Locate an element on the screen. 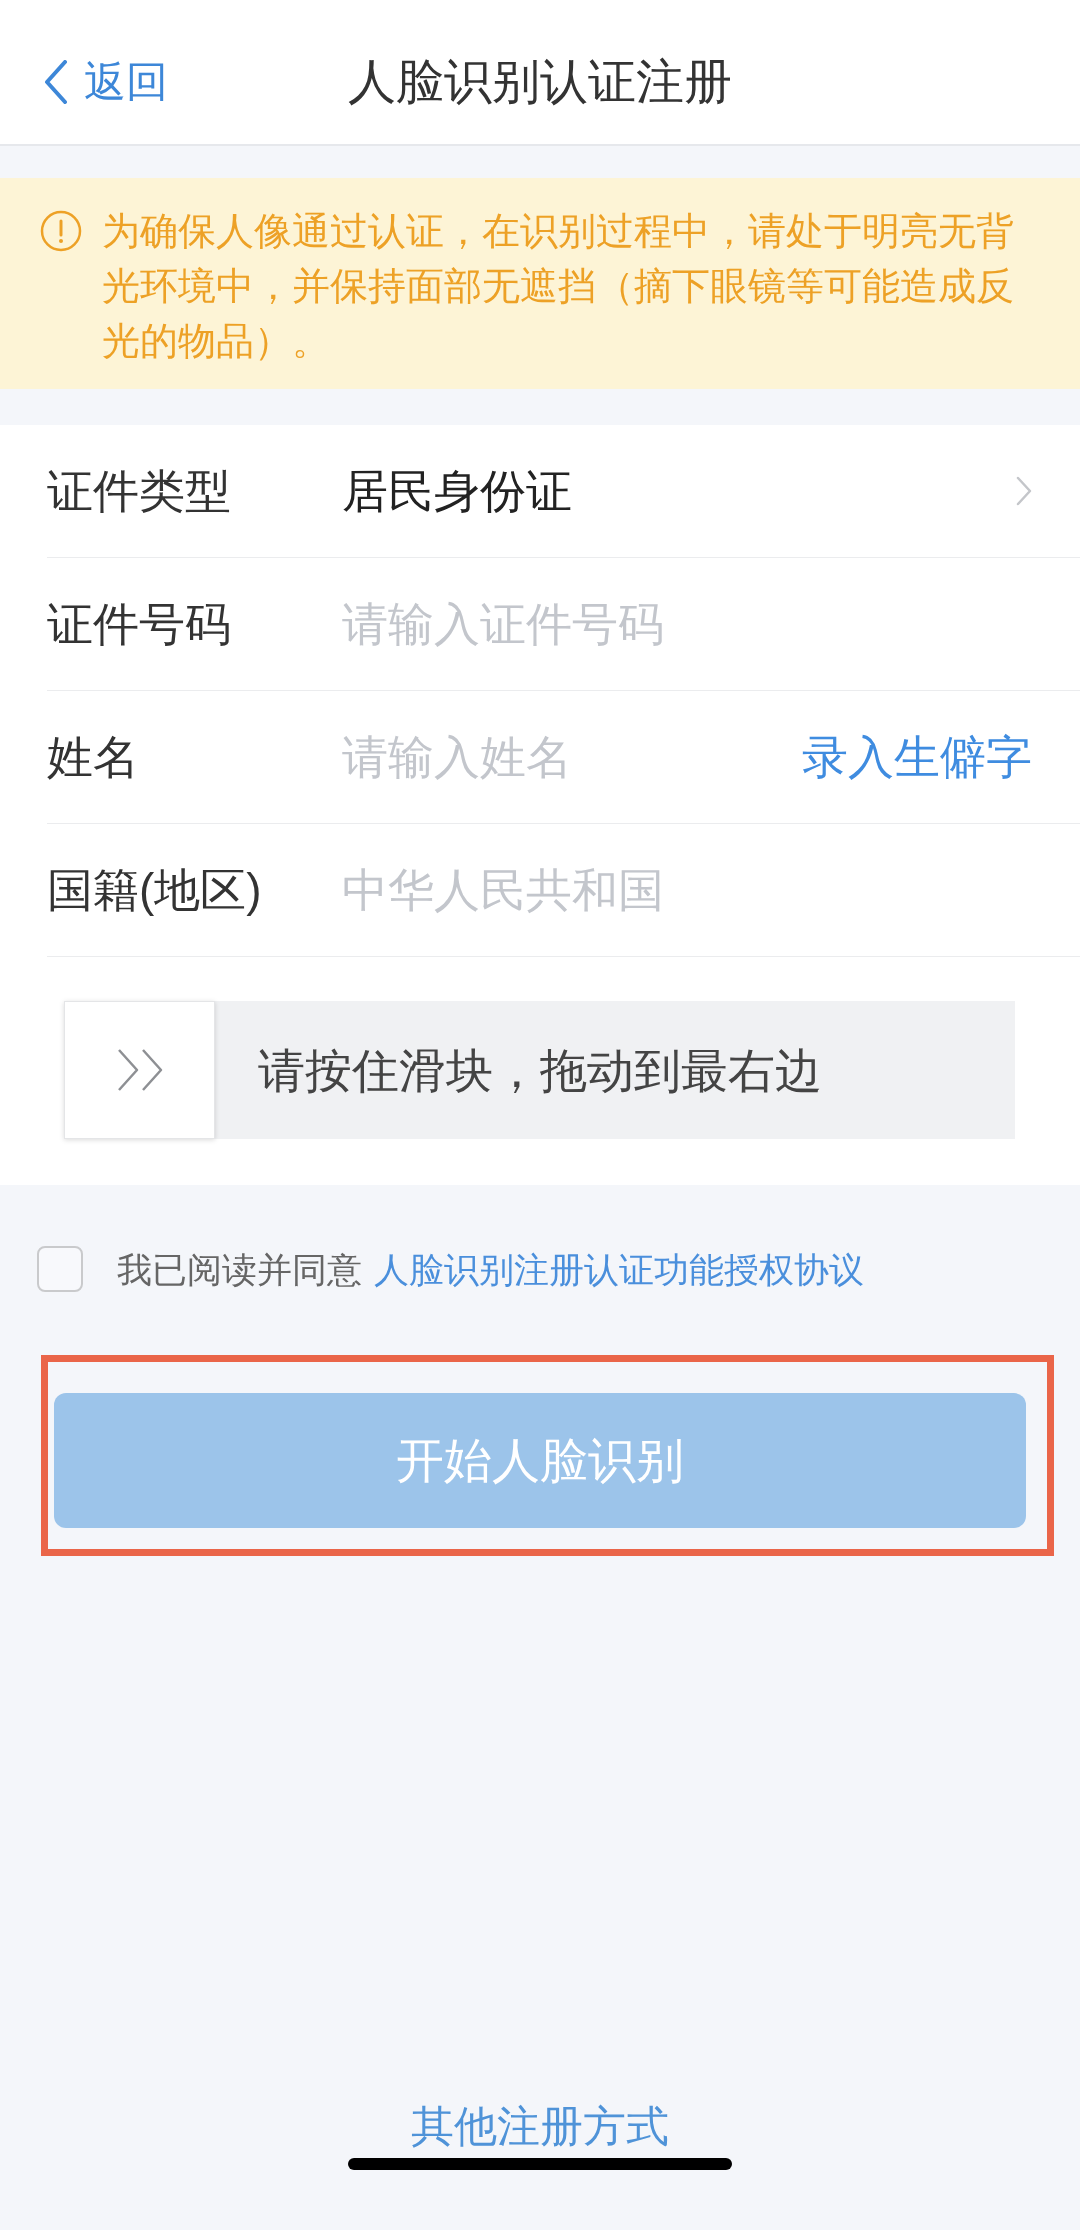 The width and height of the screenshot is (1080, 2230). rare-character-link: 录入生僻字 is located at coordinates (917, 757).